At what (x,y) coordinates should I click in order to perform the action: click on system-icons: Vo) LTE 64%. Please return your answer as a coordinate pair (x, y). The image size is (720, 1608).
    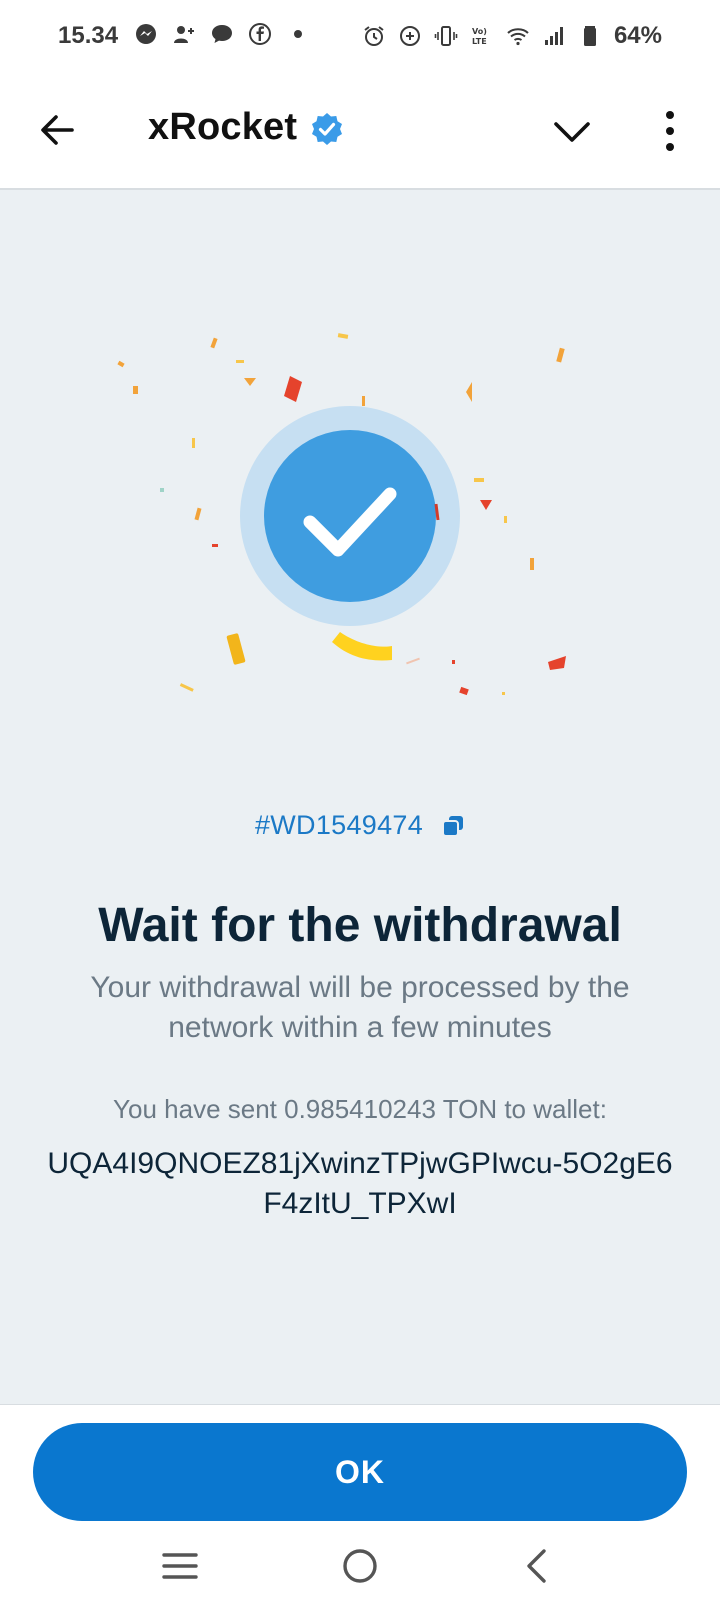
    Looking at the image, I should click on (512, 36).